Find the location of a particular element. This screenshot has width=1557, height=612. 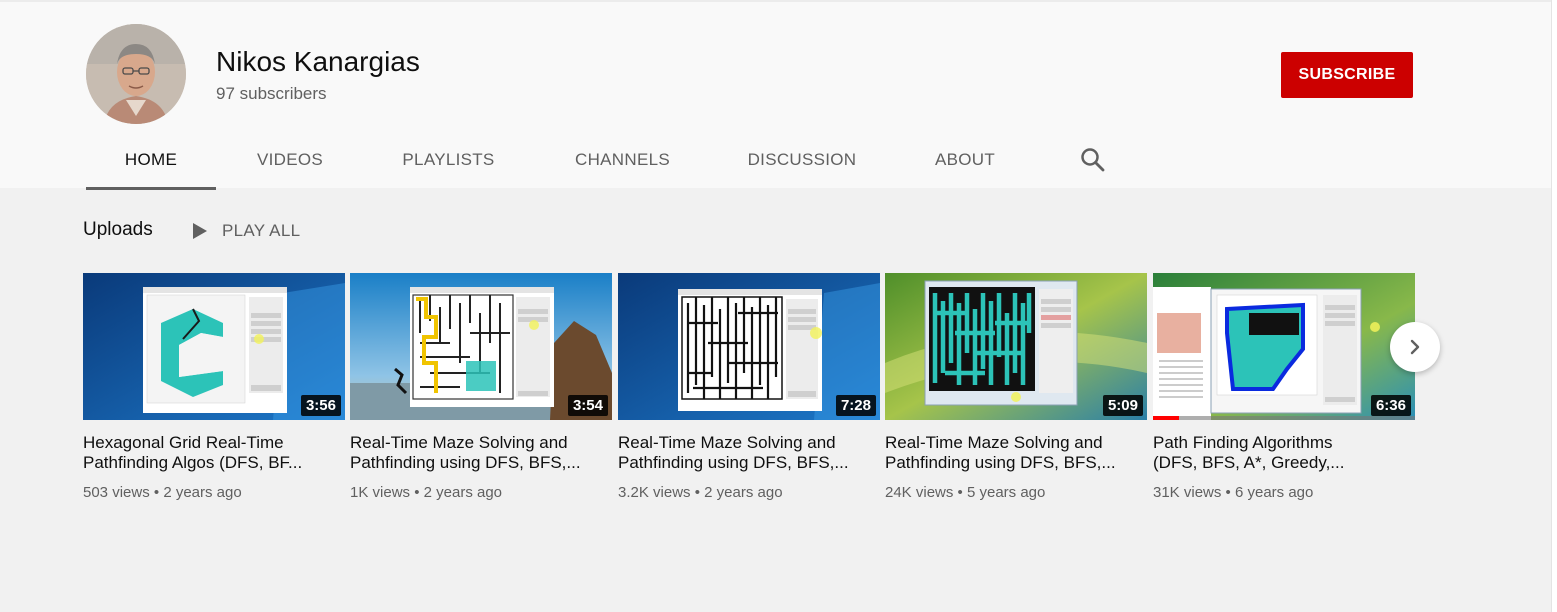

tab-videos: VIDEOS is located at coordinates (290, 160).